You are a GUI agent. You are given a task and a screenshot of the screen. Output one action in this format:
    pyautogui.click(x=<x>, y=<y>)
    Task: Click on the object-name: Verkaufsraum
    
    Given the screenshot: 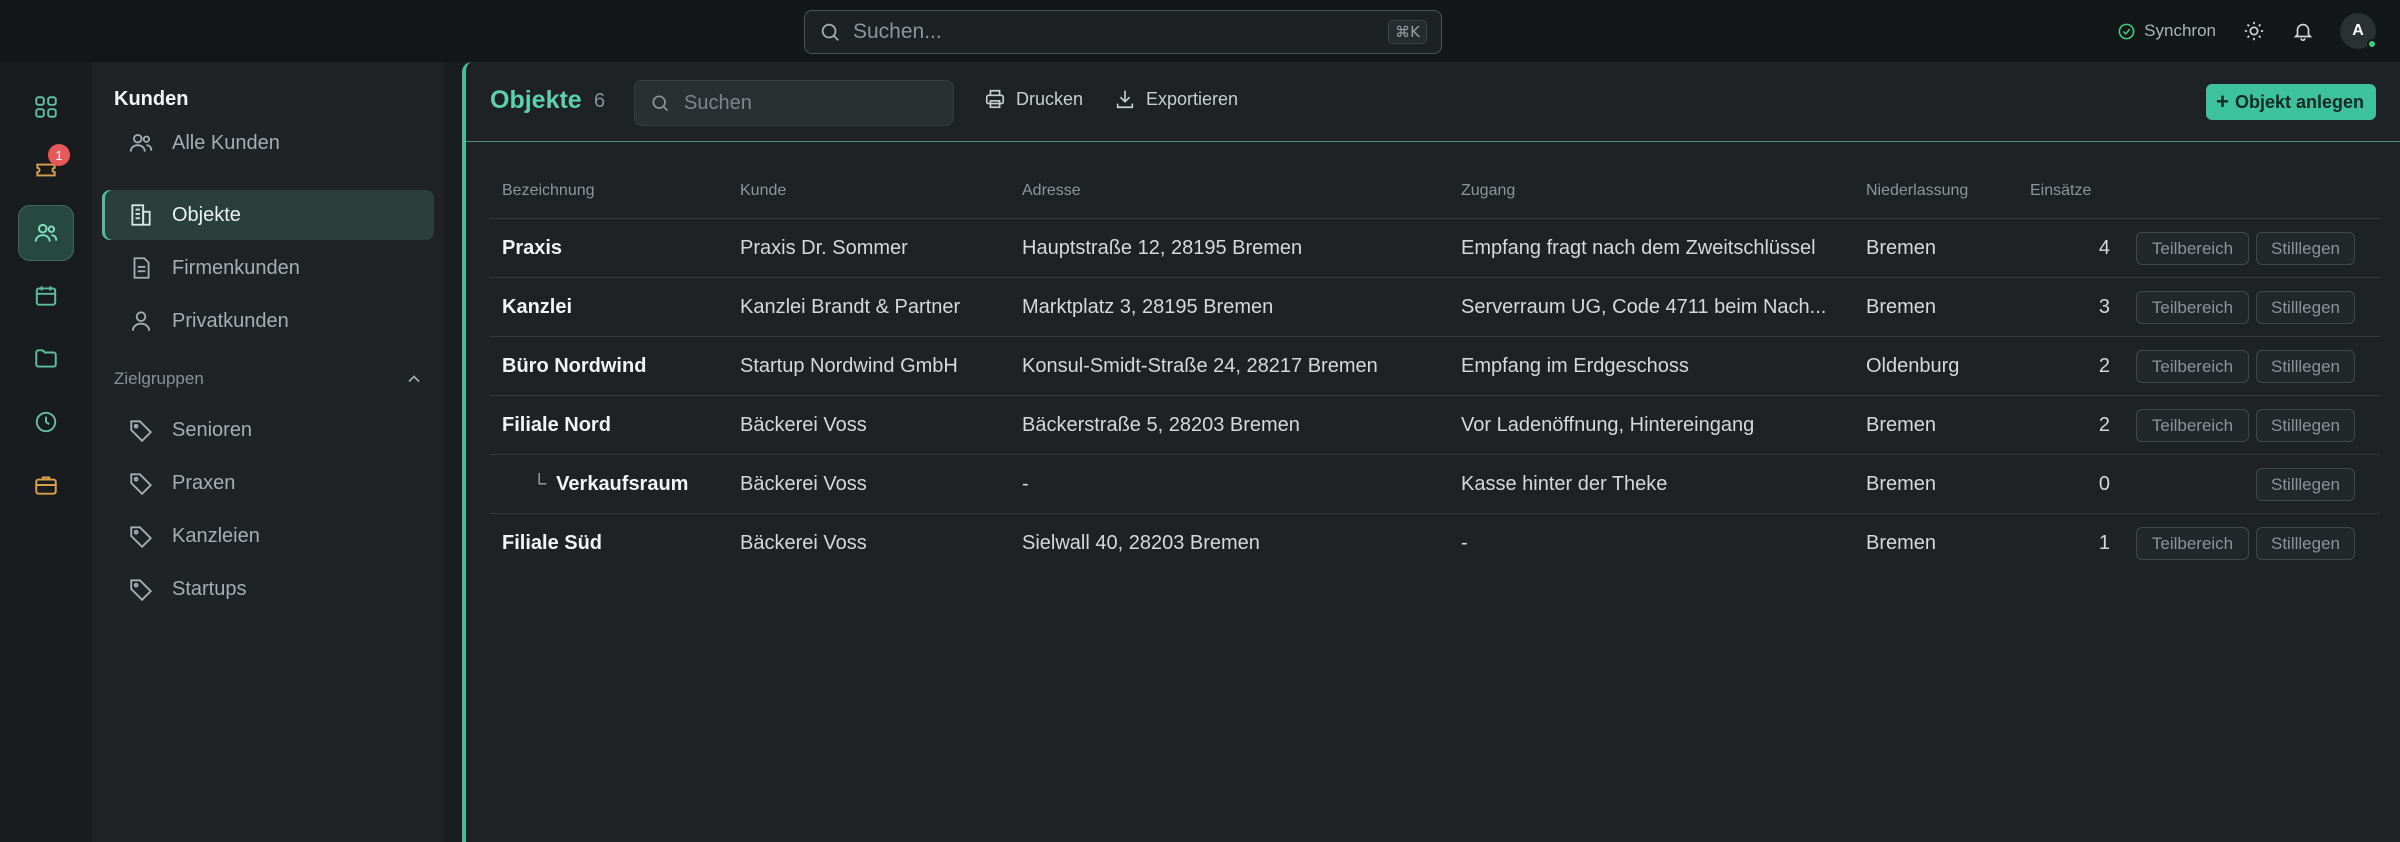 What is the action you would take?
    pyautogui.click(x=622, y=484)
    